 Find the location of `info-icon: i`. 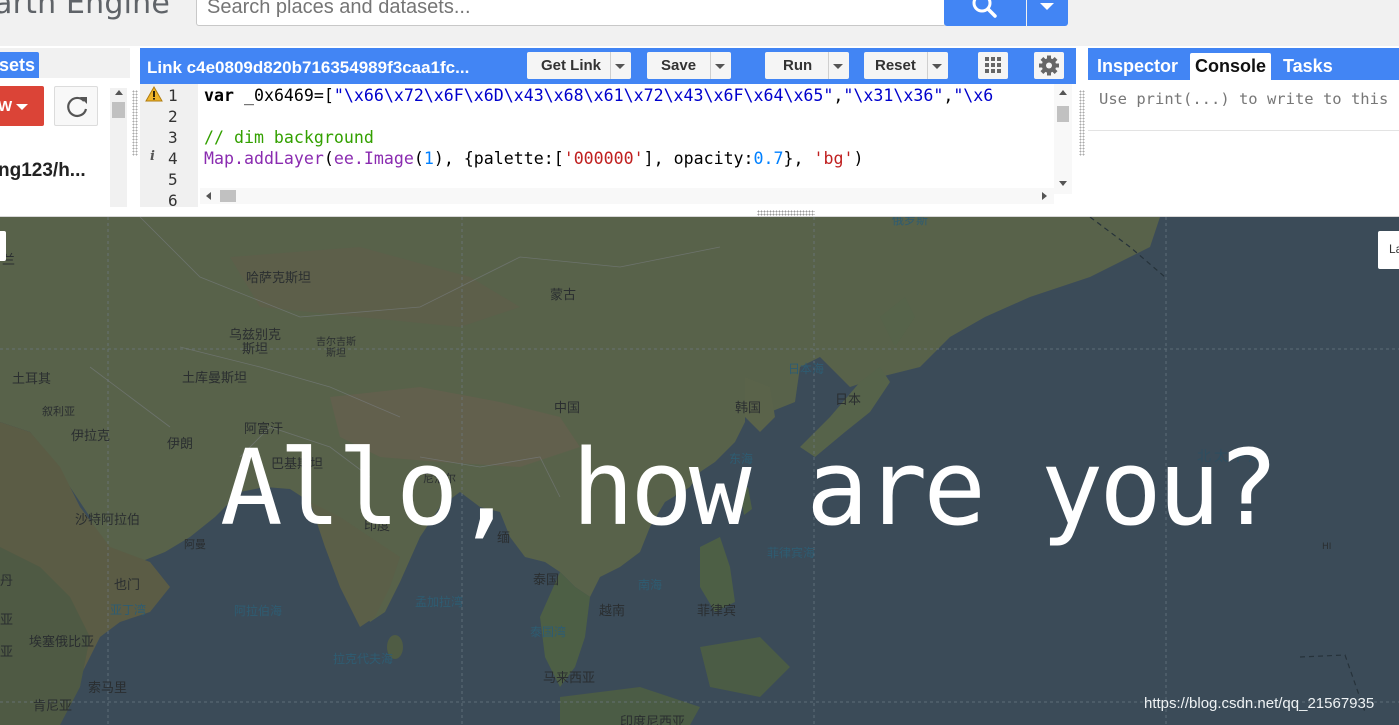

info-icon: i is located at coordinates (152, 156).